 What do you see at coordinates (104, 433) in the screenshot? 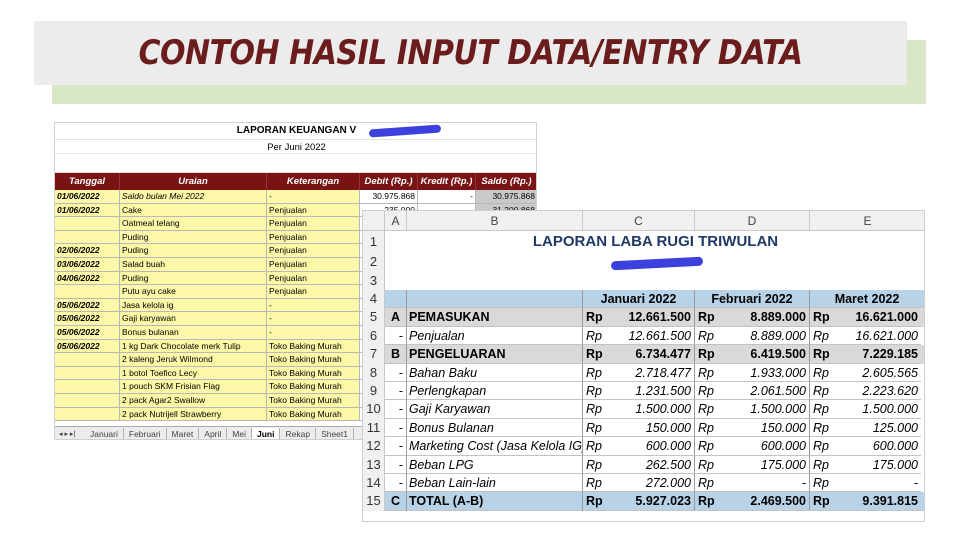
I see `sheet-tab-januari: Januari` at bounding box center [104, 433].